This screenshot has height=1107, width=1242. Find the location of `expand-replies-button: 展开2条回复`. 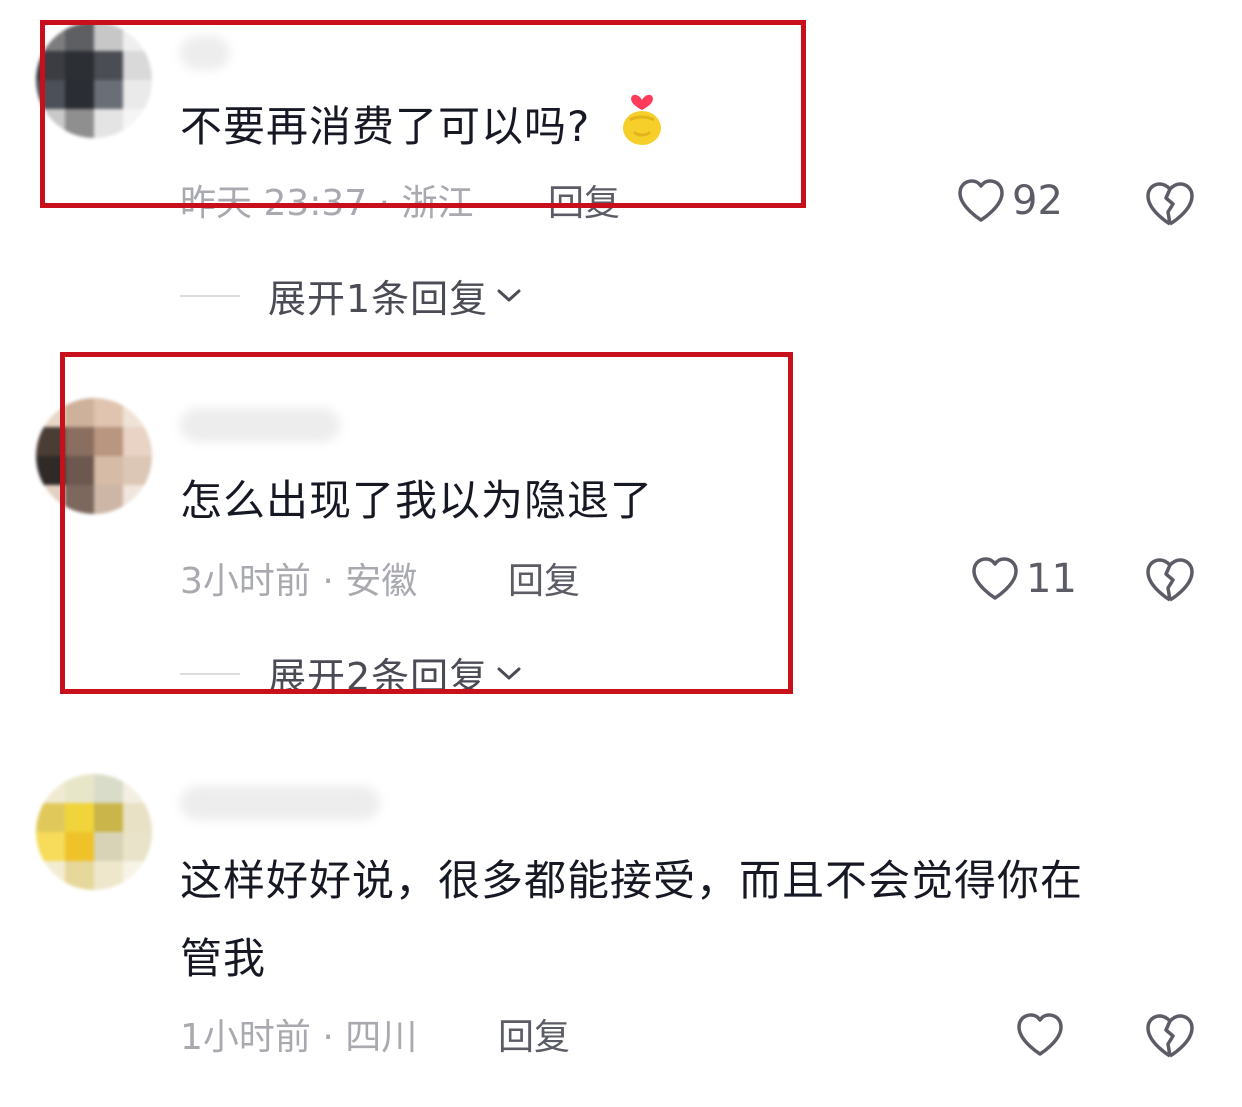

expand-replies-button: 展开2条回复 is located at coordinates (351, 673).